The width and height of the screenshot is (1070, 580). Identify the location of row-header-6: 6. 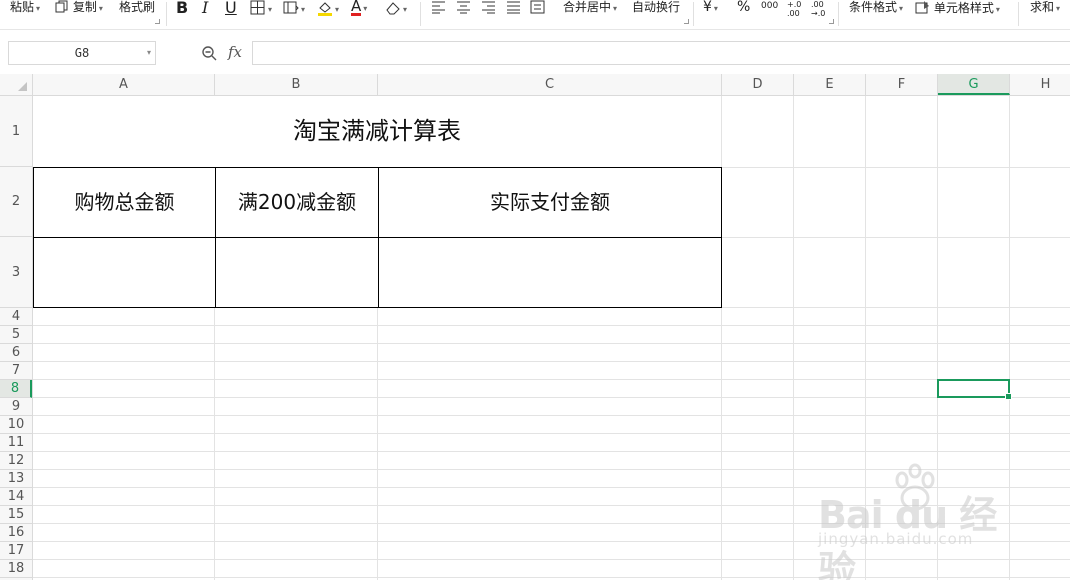
(16, 353).